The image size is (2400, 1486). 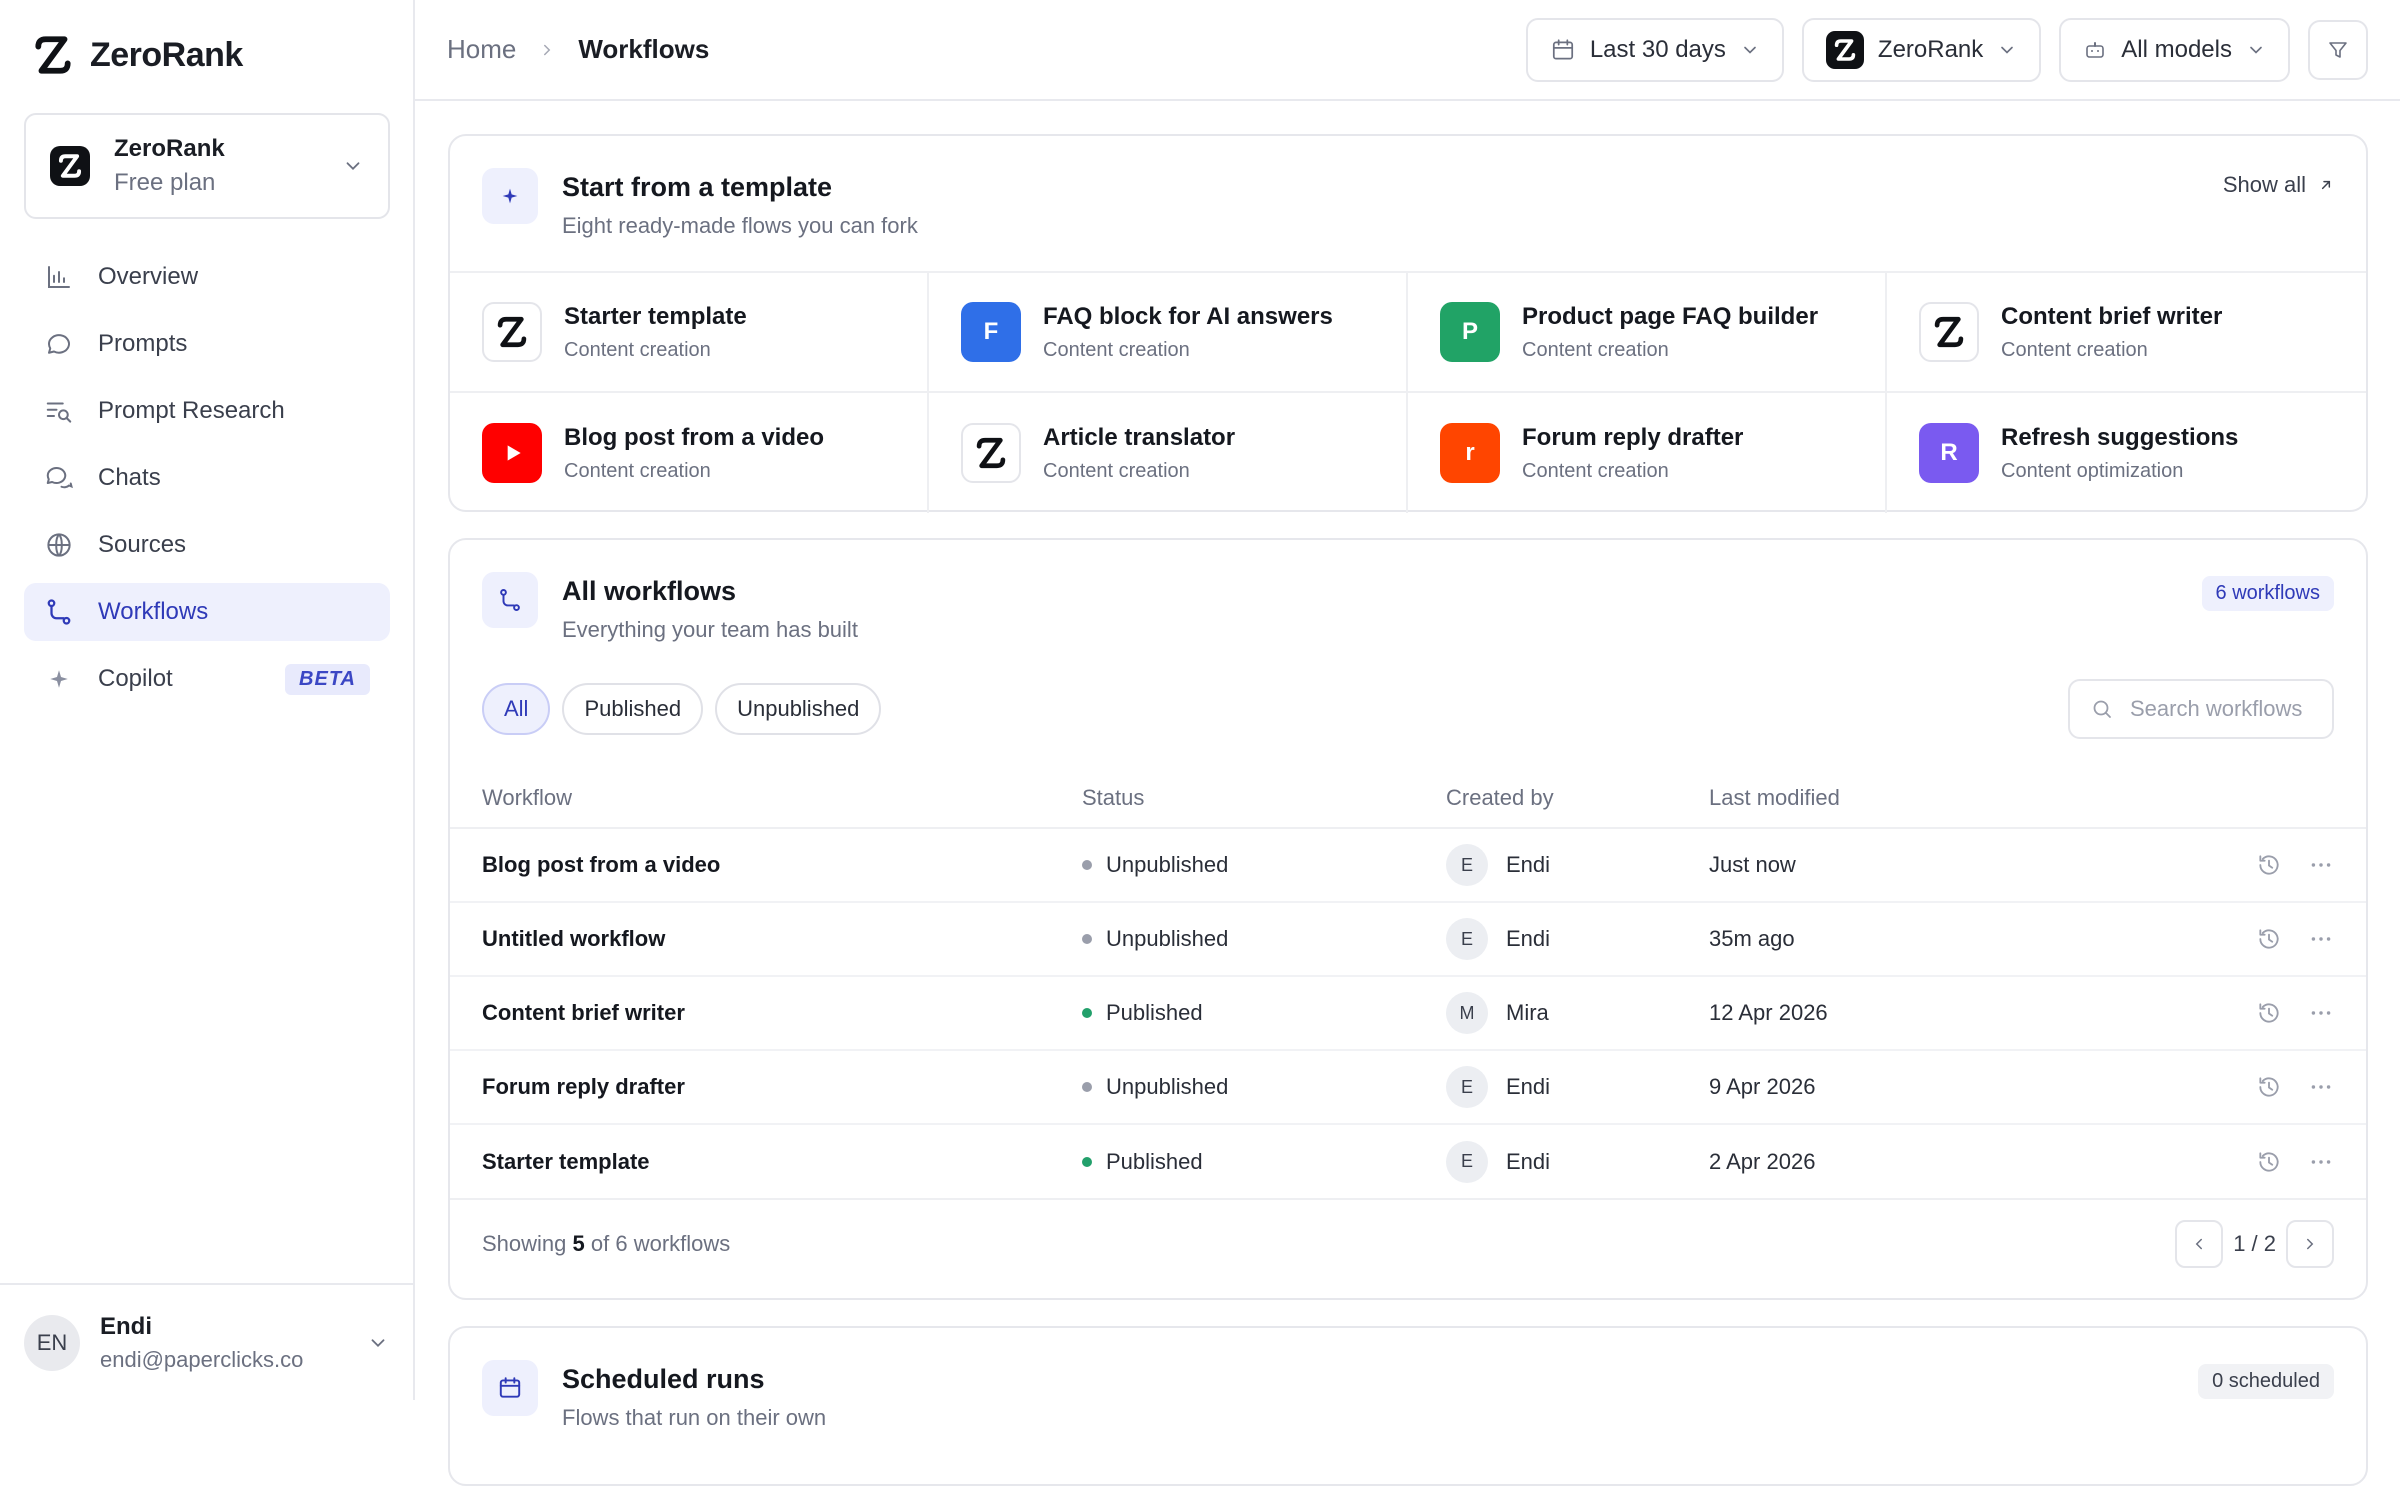 I want to click on column-header: Workflow, so click(x=766, y=807).